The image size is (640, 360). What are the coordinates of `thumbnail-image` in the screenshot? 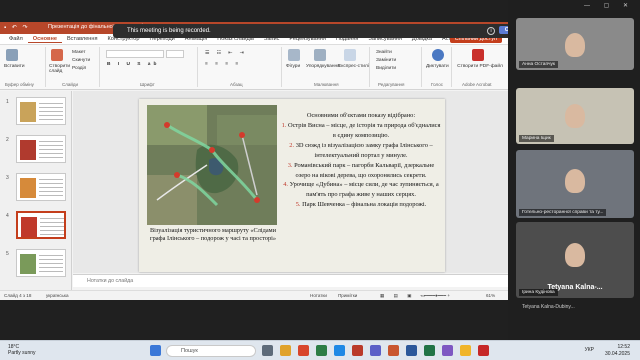 It's located at (28, 150).